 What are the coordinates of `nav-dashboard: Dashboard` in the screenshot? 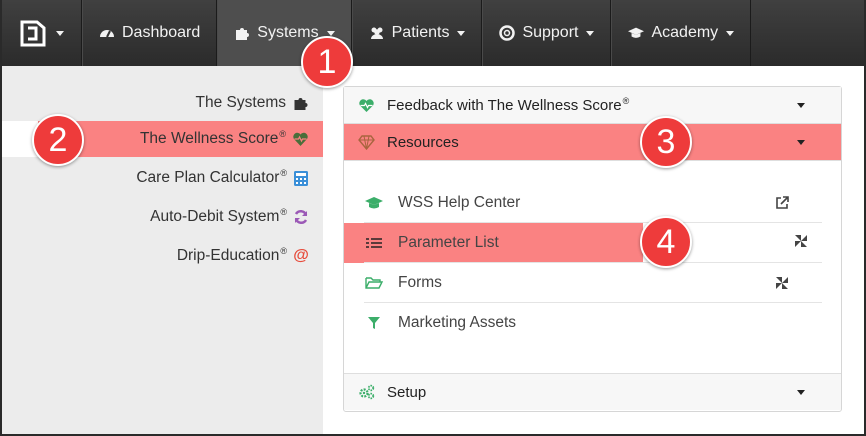 It's located at (150, 33).